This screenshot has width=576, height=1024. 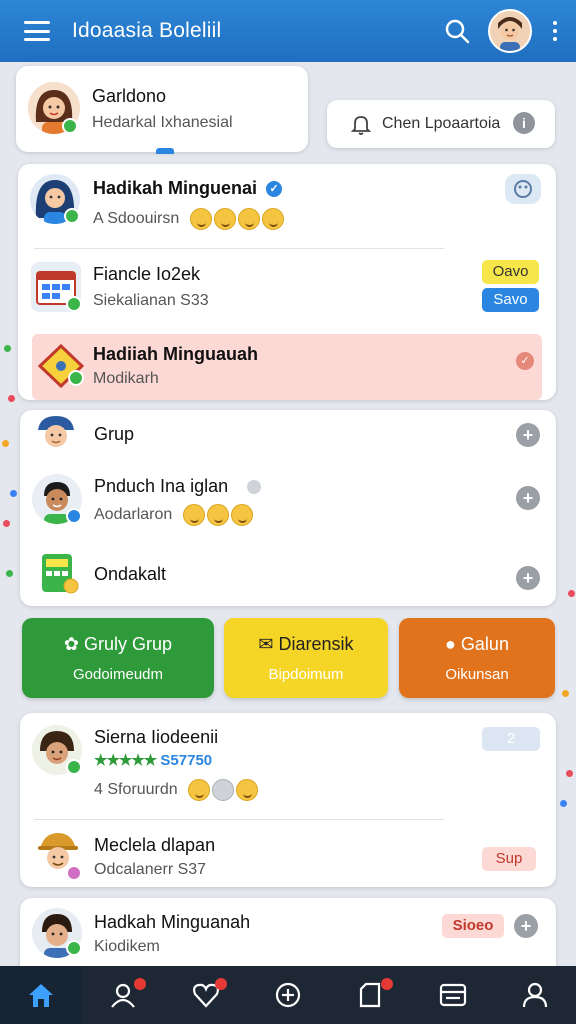 What do you see at coordinates (288, 31) in the screenshot?
I see `top-app-bar: Idoaasia Boleliil` at bounding box center [288, 31].